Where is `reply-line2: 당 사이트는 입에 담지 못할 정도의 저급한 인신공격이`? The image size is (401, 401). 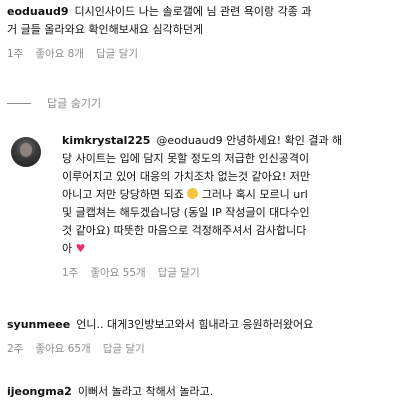 reply-line2: 당 사이트는 입에 담지 못할 정도의 저급한 인신공격이 is located at coordinates (186, 158).